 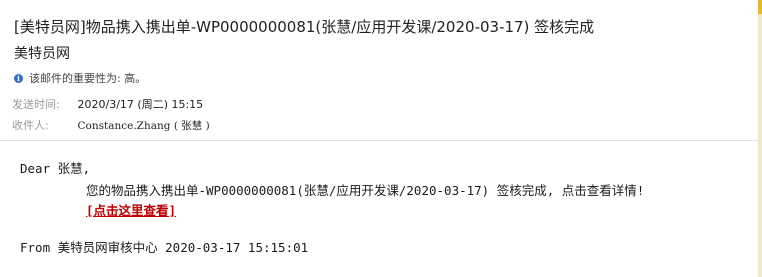 What do you see at coordinates (760, 138) in the screenshot?
I see `window-edge` at bounding box center [760, 138].